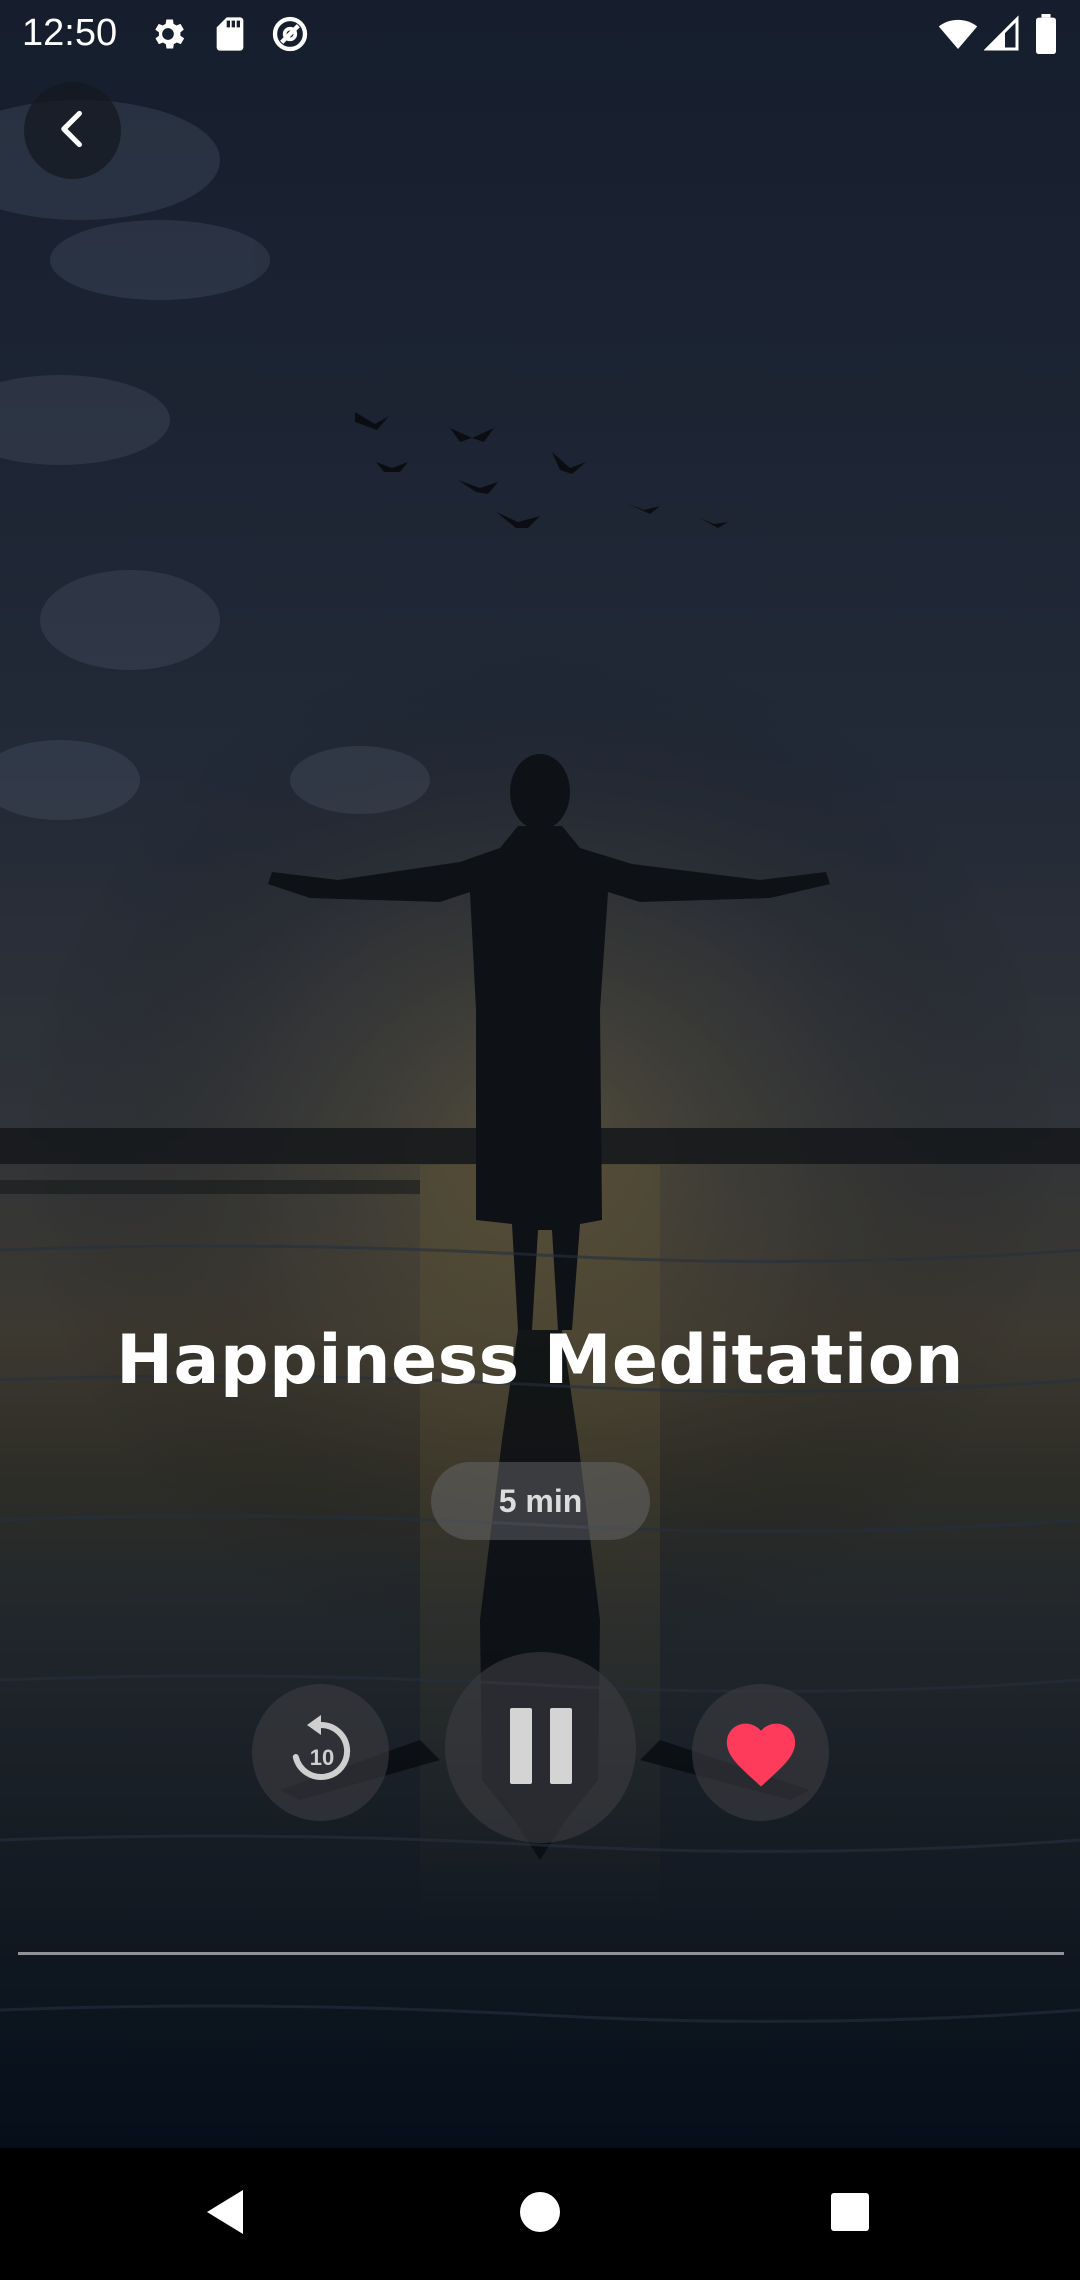 The width and height of the screenshot is (1080, 2280). I want to click on pause-button, so click(540, 1747).